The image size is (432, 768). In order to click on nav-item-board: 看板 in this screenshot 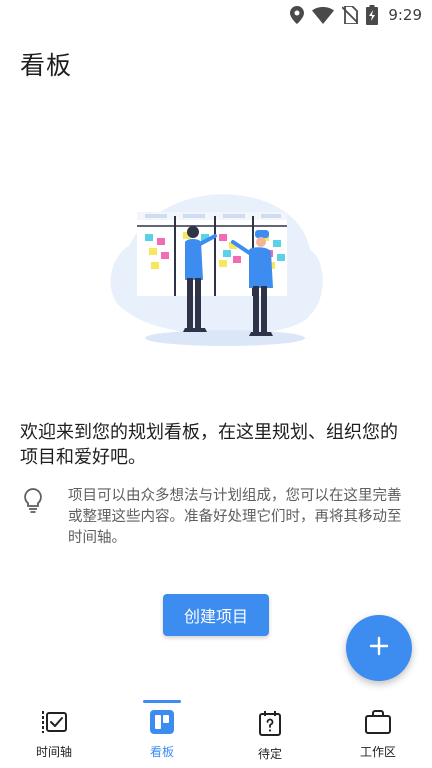, I will do `click(162, 734)`.